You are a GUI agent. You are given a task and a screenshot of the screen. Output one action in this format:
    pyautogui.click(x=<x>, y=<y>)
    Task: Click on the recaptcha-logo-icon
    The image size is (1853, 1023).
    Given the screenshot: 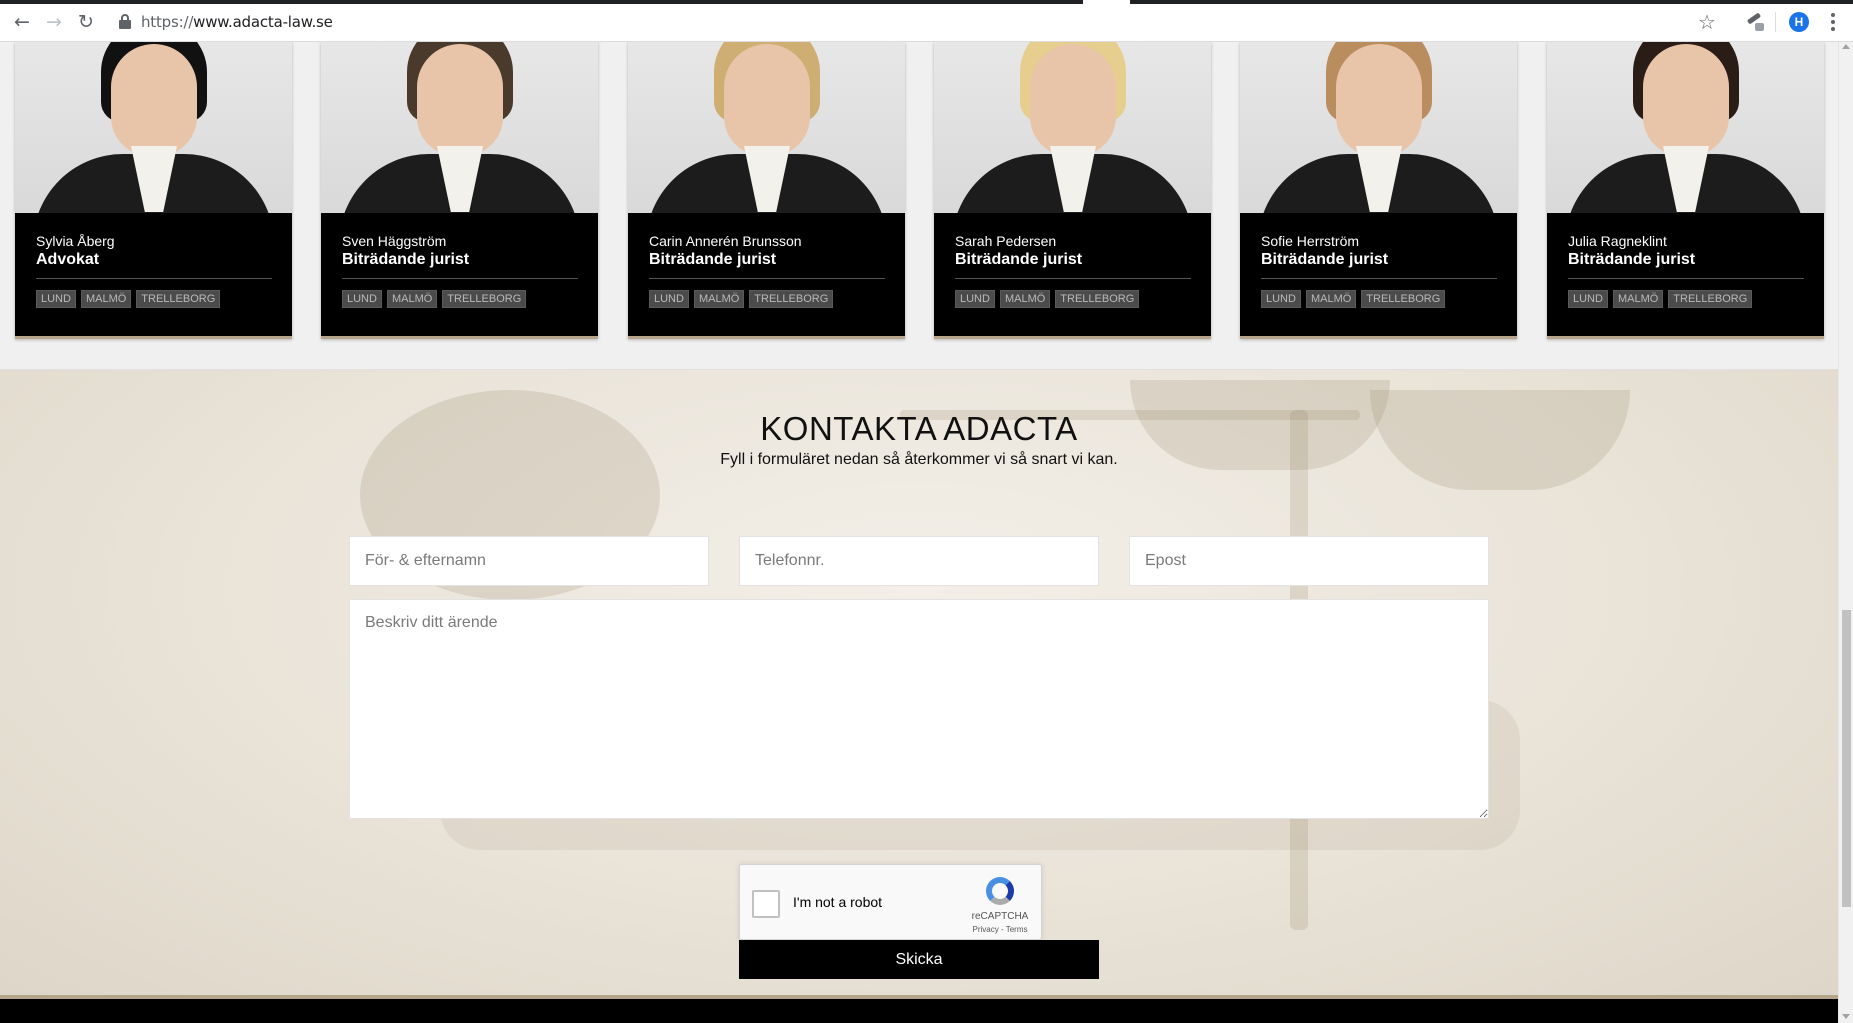 What is the action you would take?
    pyautogui.click(x=1000, y=891)
    